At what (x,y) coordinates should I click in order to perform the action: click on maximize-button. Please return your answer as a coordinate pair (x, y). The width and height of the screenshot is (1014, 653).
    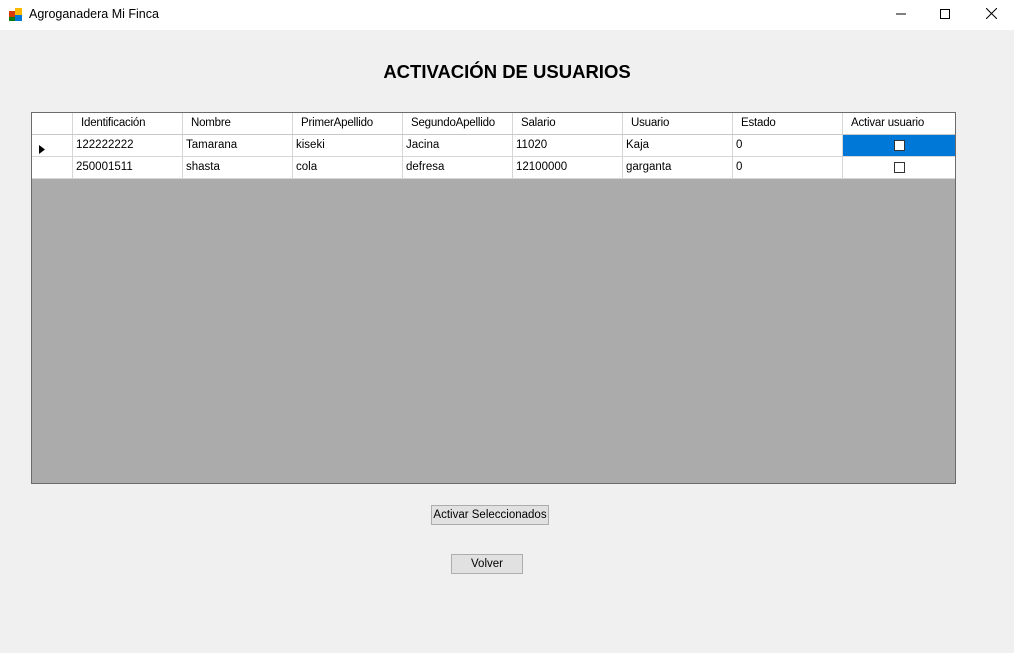
    Looking at the image, I should click on (945, 15).